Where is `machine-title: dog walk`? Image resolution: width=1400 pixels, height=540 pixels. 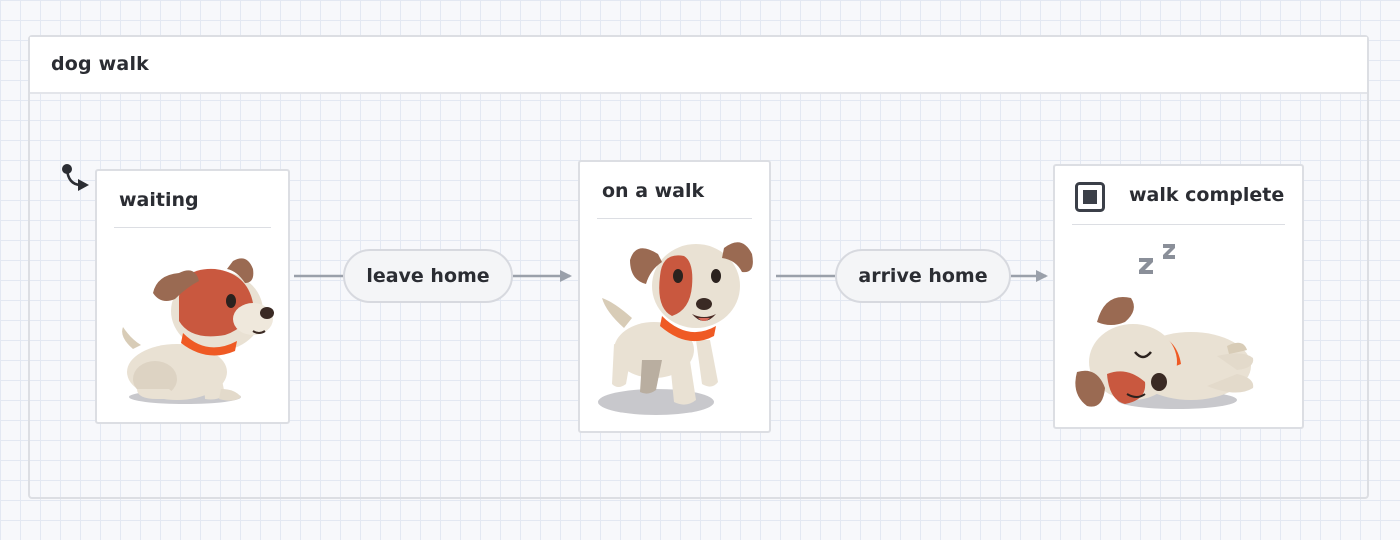
machine-title: dog walk is located at coordinates (100, 64).